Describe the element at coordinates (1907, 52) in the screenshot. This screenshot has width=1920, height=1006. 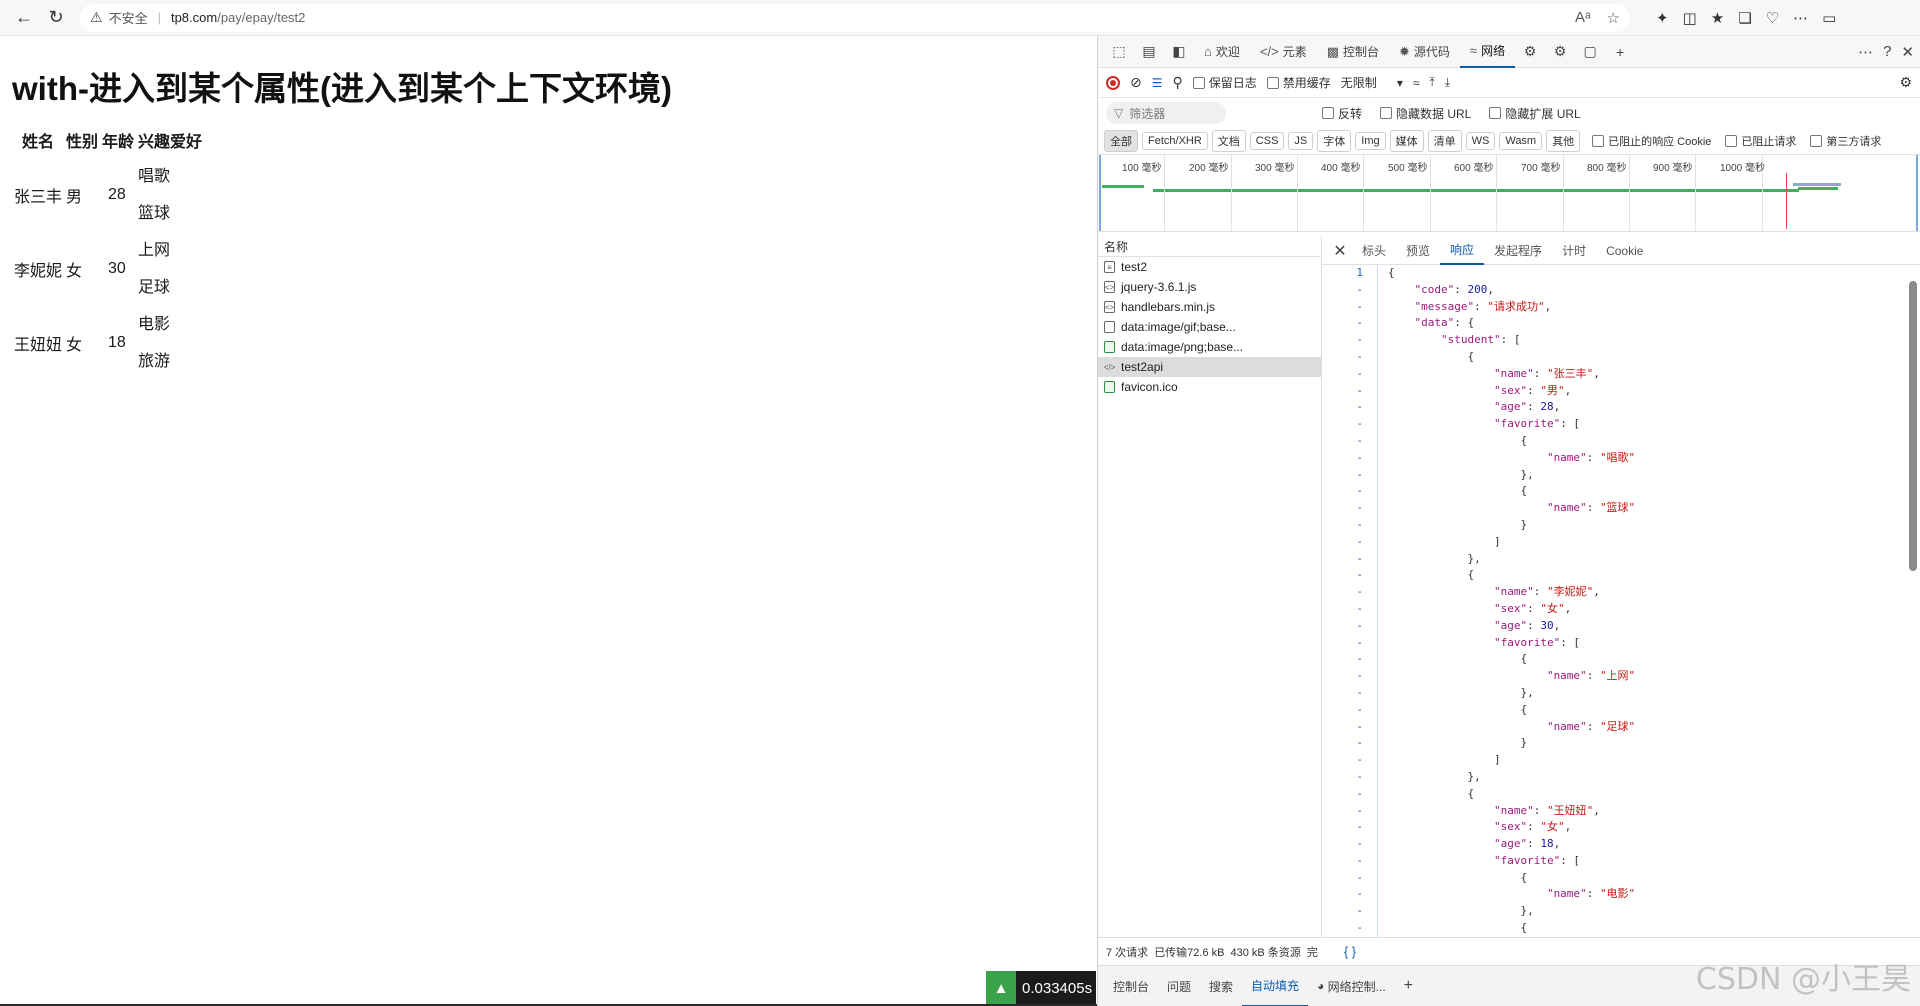
I see `close-devtools-icon: ✕` at that location.